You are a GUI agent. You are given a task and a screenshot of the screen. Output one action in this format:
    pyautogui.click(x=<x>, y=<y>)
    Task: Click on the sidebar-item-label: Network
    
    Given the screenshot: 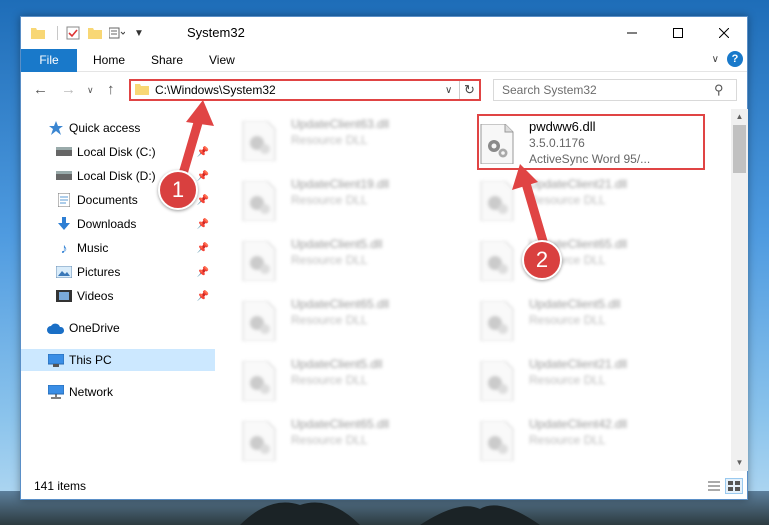 What is the action you would take?
    pyautogui.click(x=91, y=392)
    